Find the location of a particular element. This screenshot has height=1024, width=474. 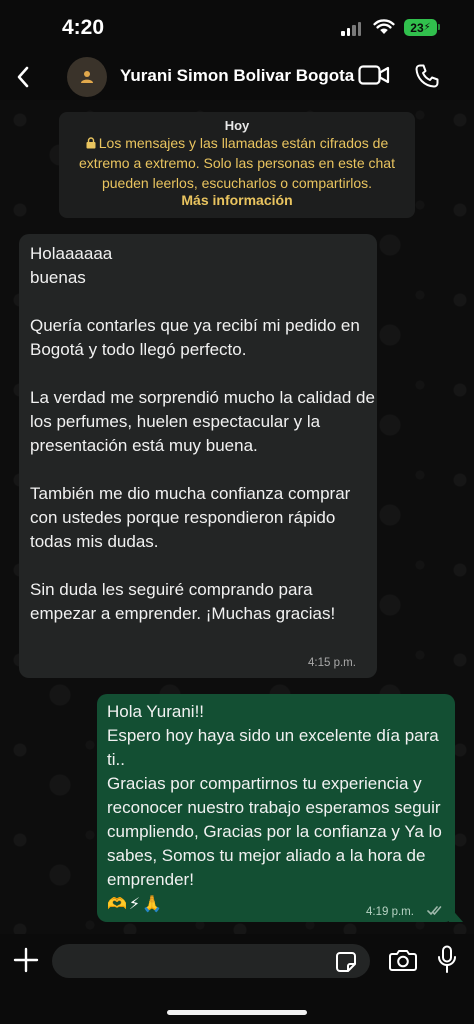

person-icon is located at coordinates (87, 77).